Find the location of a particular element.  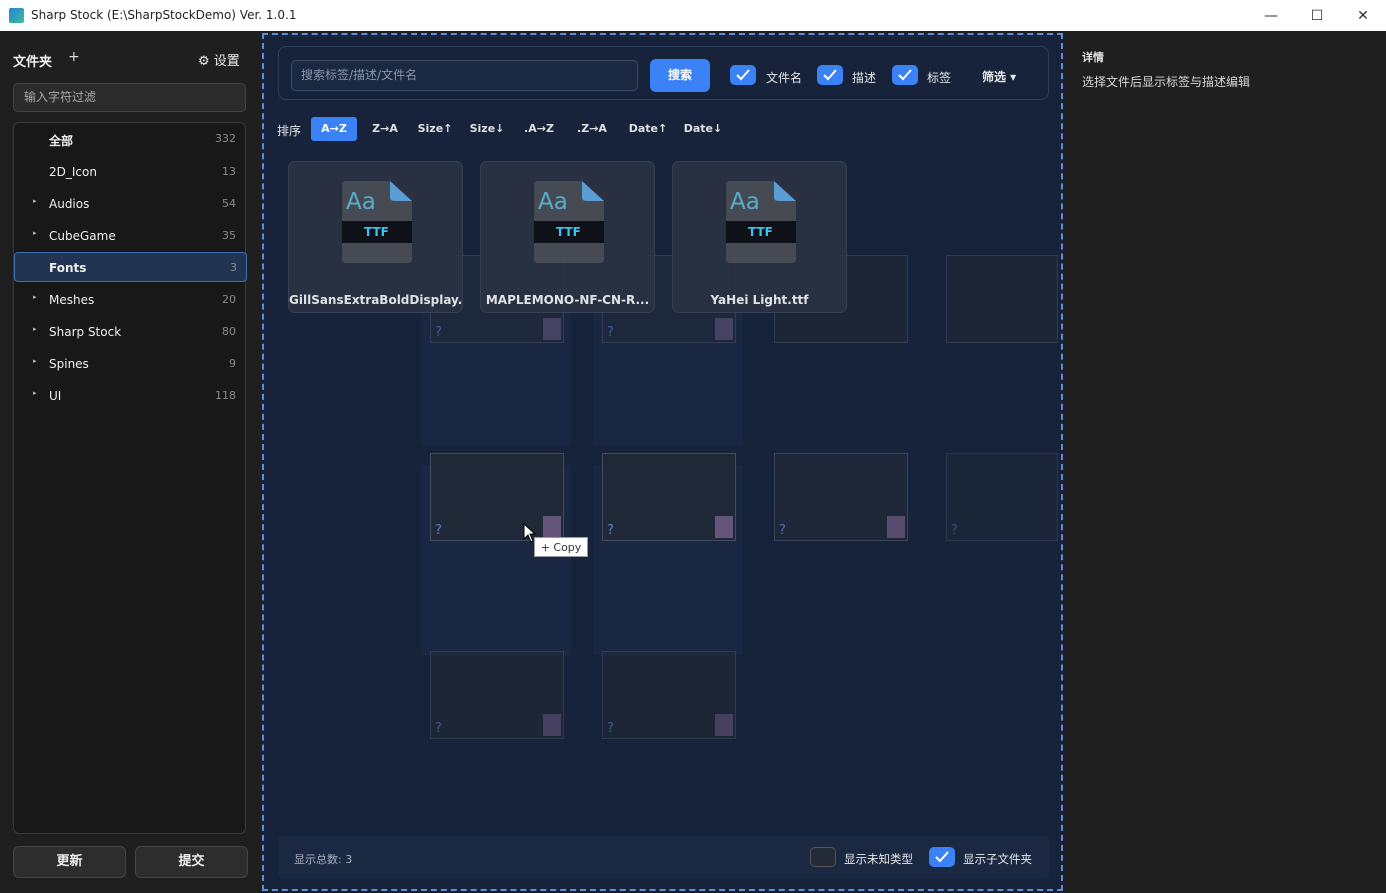

folder-name: Sharp Stock is located at coordinates (85, 332).